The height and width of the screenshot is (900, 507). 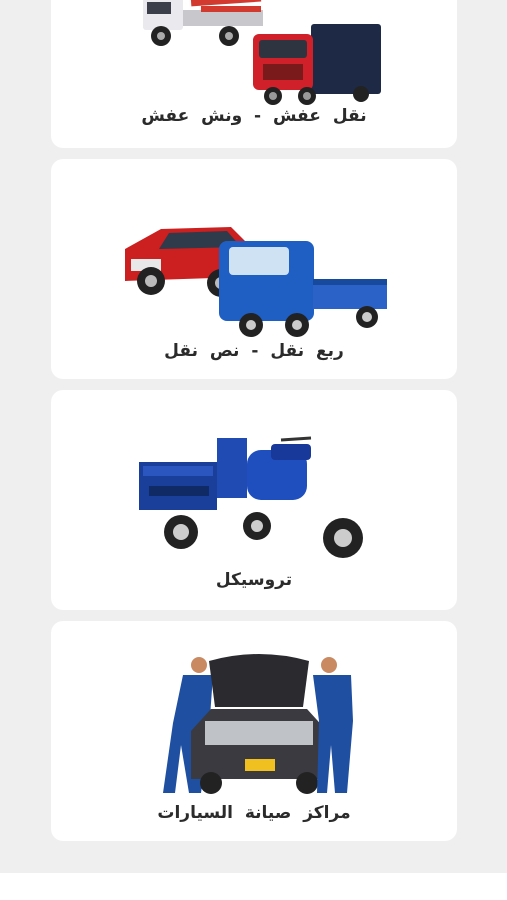 What do you see at coordinates (254, 351) in the screenshot?
I see `service-label: ربع نقل - نص نقل` at bounding box center [254, 351].